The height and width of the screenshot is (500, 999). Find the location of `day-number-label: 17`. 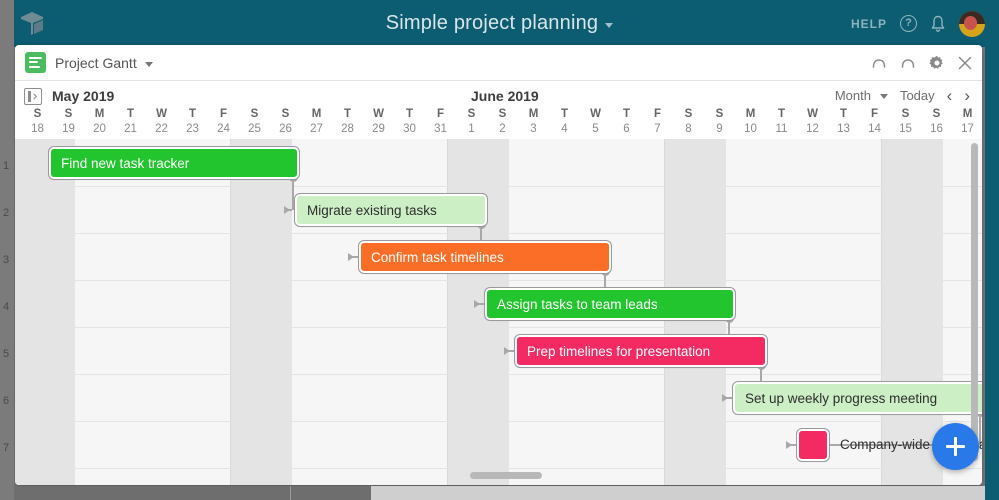

day-number-label: 17 is located at coordinates (967, 129).